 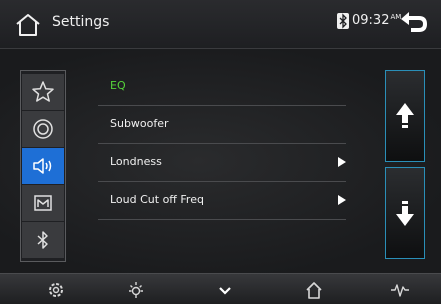 I want to click on arrow-up-icon, so click(x=405, y=115).